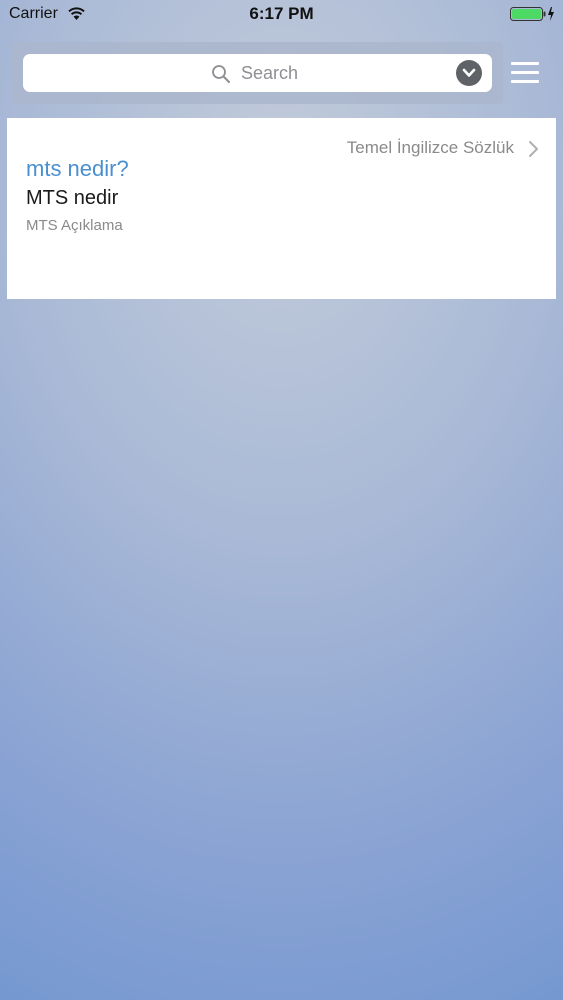  Describe the element at coordinates (74, 225) in the screenshot. I see `result-definition: MTS Açıklama` at that location.